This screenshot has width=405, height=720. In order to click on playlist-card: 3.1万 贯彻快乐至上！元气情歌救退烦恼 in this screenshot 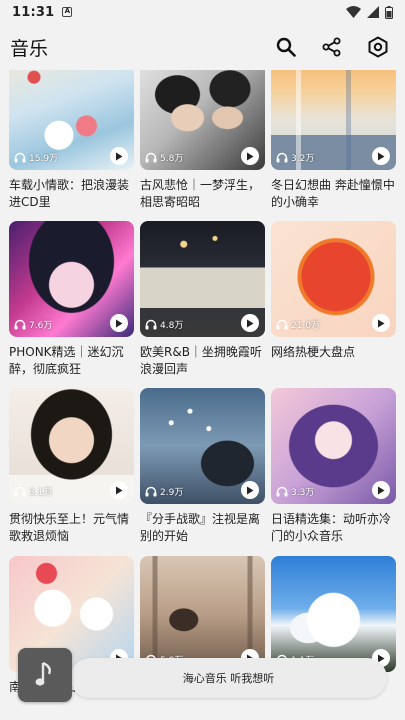, I will do `click(71, 466)`.